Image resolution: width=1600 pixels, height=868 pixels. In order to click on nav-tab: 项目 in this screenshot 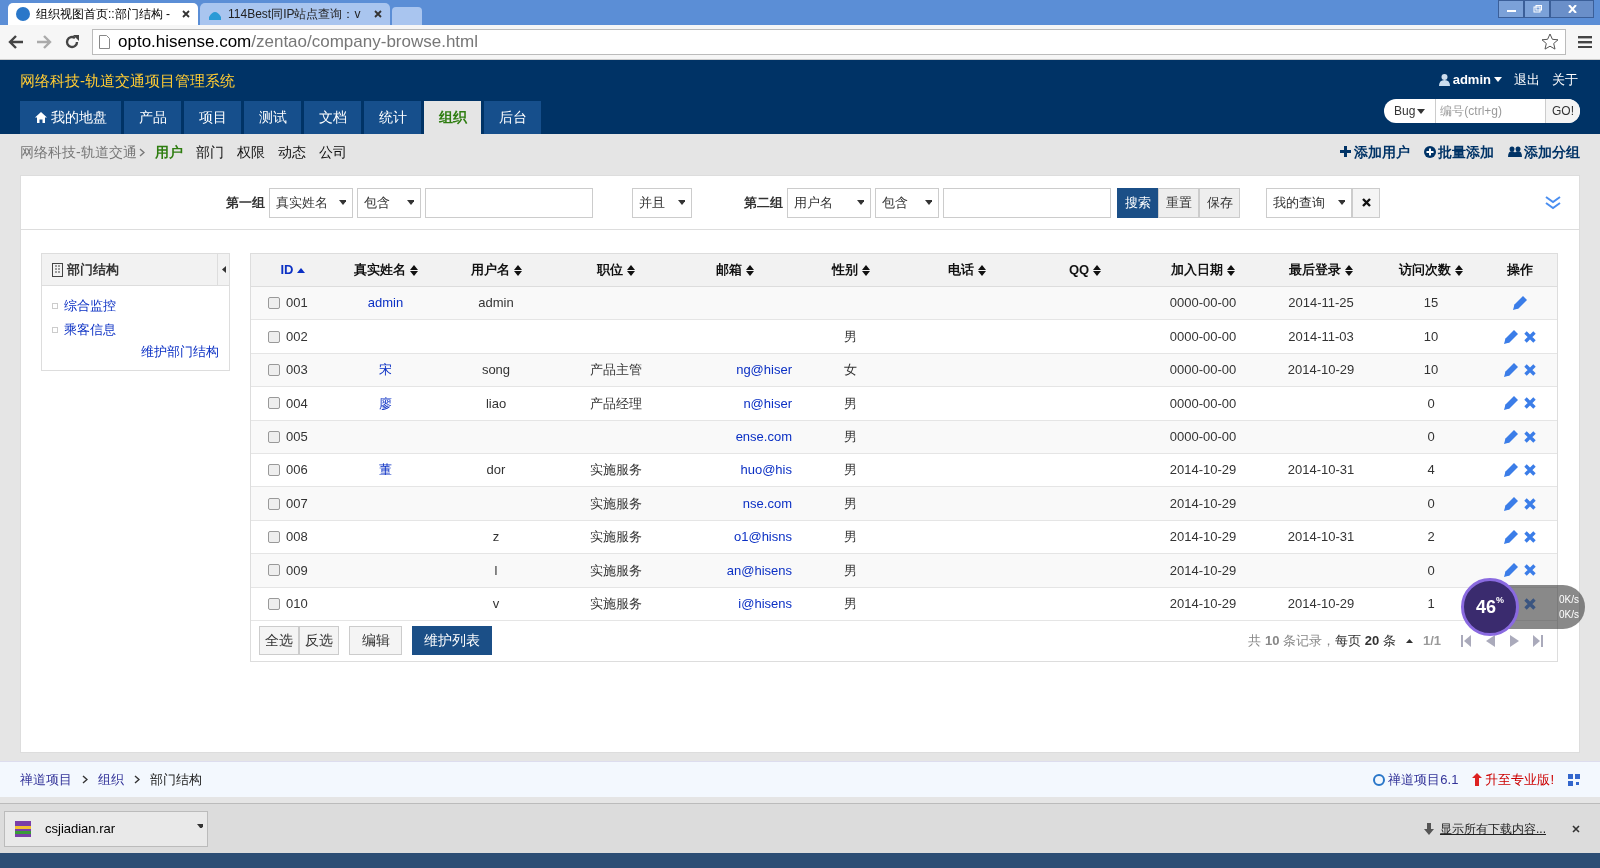, I will do `click(212, 117)`.